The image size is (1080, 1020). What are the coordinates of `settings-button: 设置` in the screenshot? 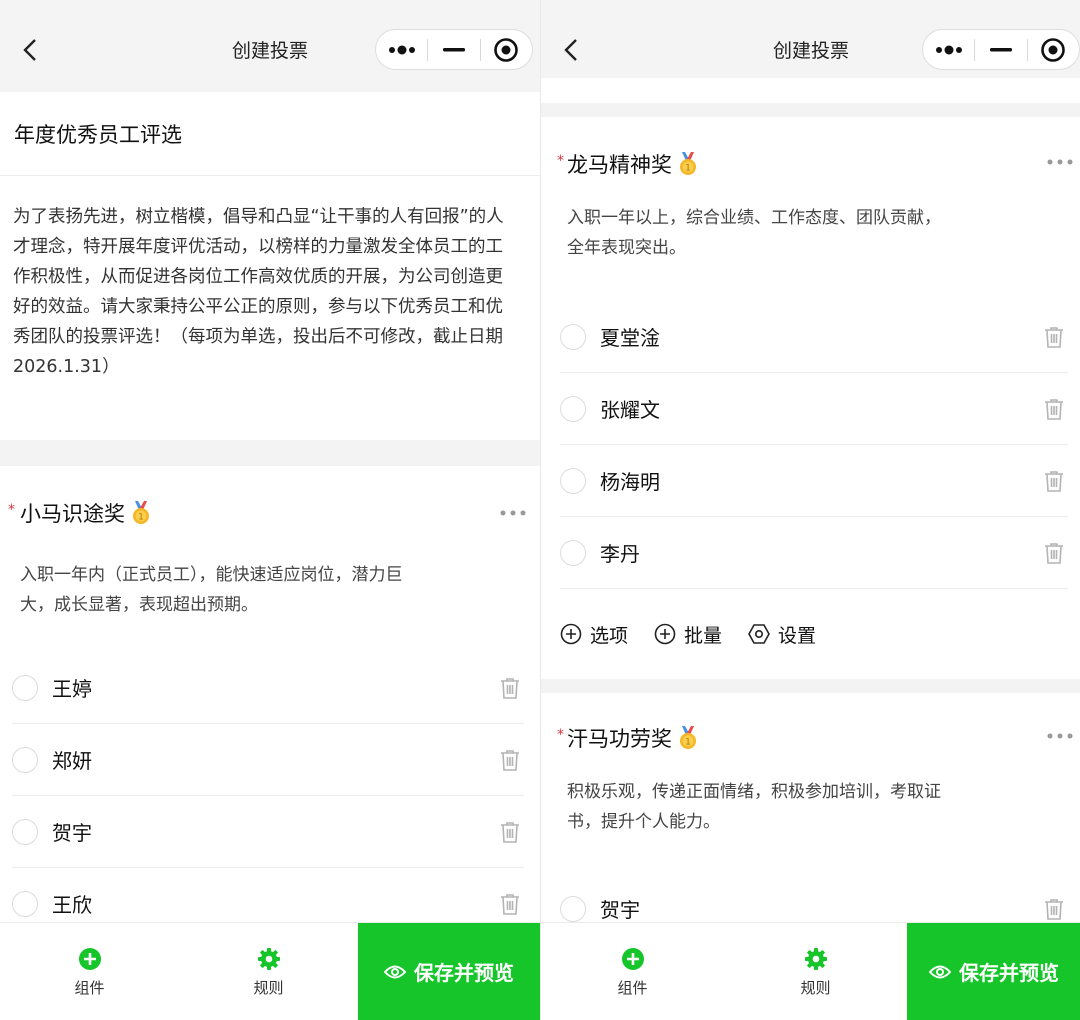 It's located at (782, 634).